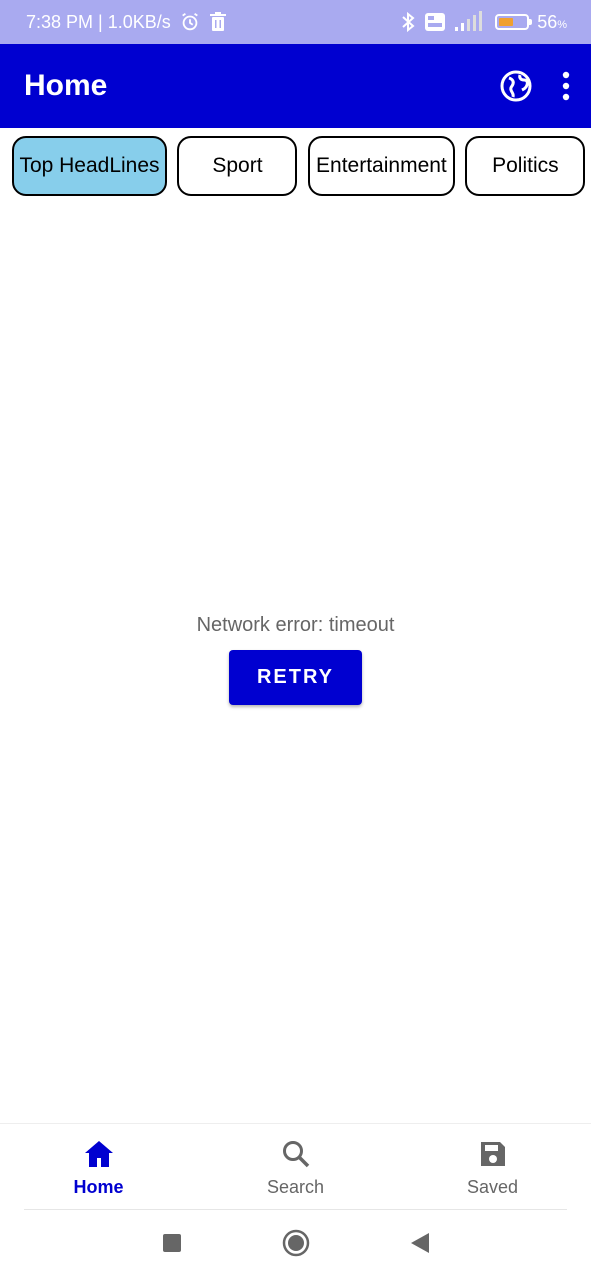 This screenshot has height=1280, width=591. I want to click on retry-button: RETRY, so click(295, 677).